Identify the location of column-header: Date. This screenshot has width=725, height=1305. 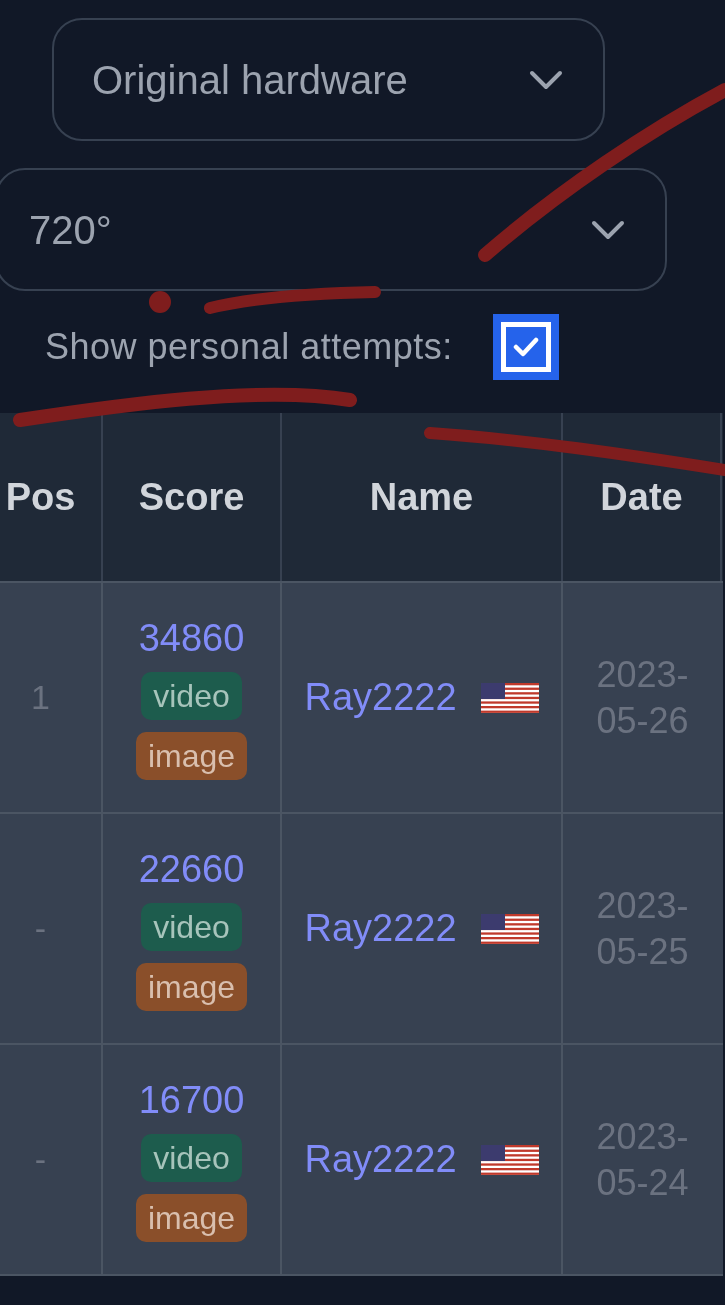
(642, 497).